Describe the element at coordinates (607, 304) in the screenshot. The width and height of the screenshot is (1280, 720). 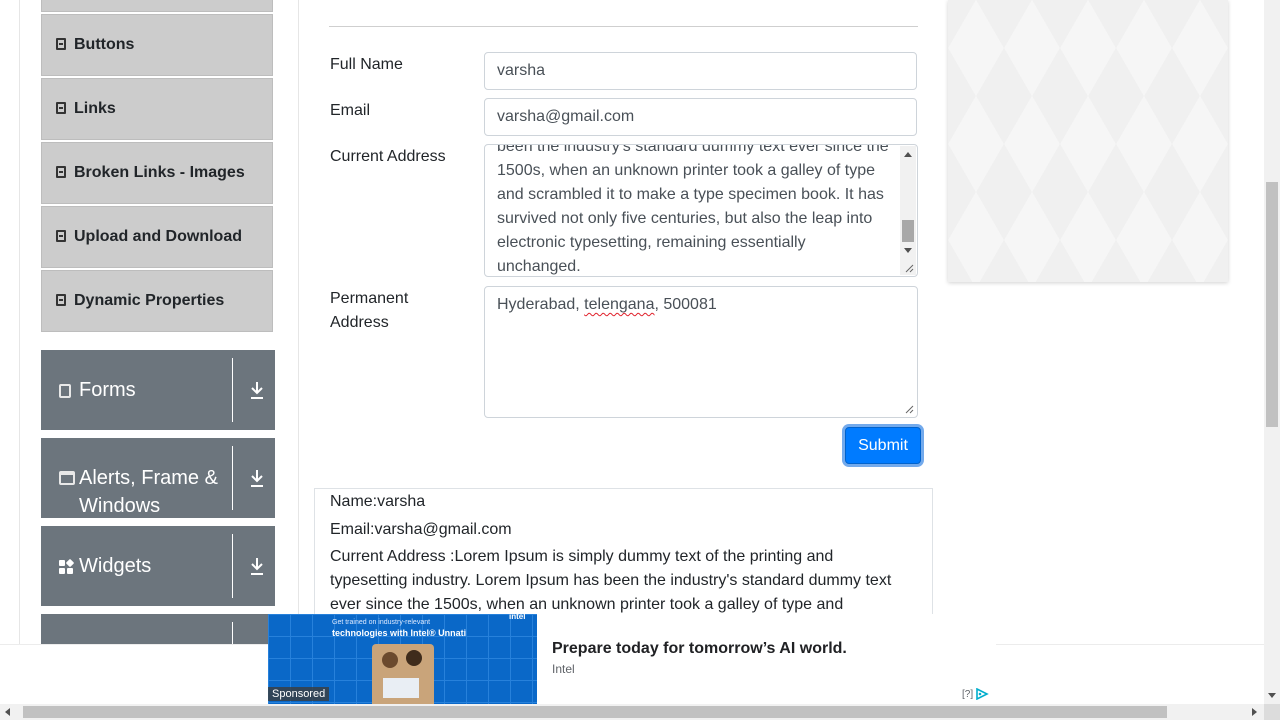
I see `permanent-address-text: Hyderabad, telengana, 500081` at that location.